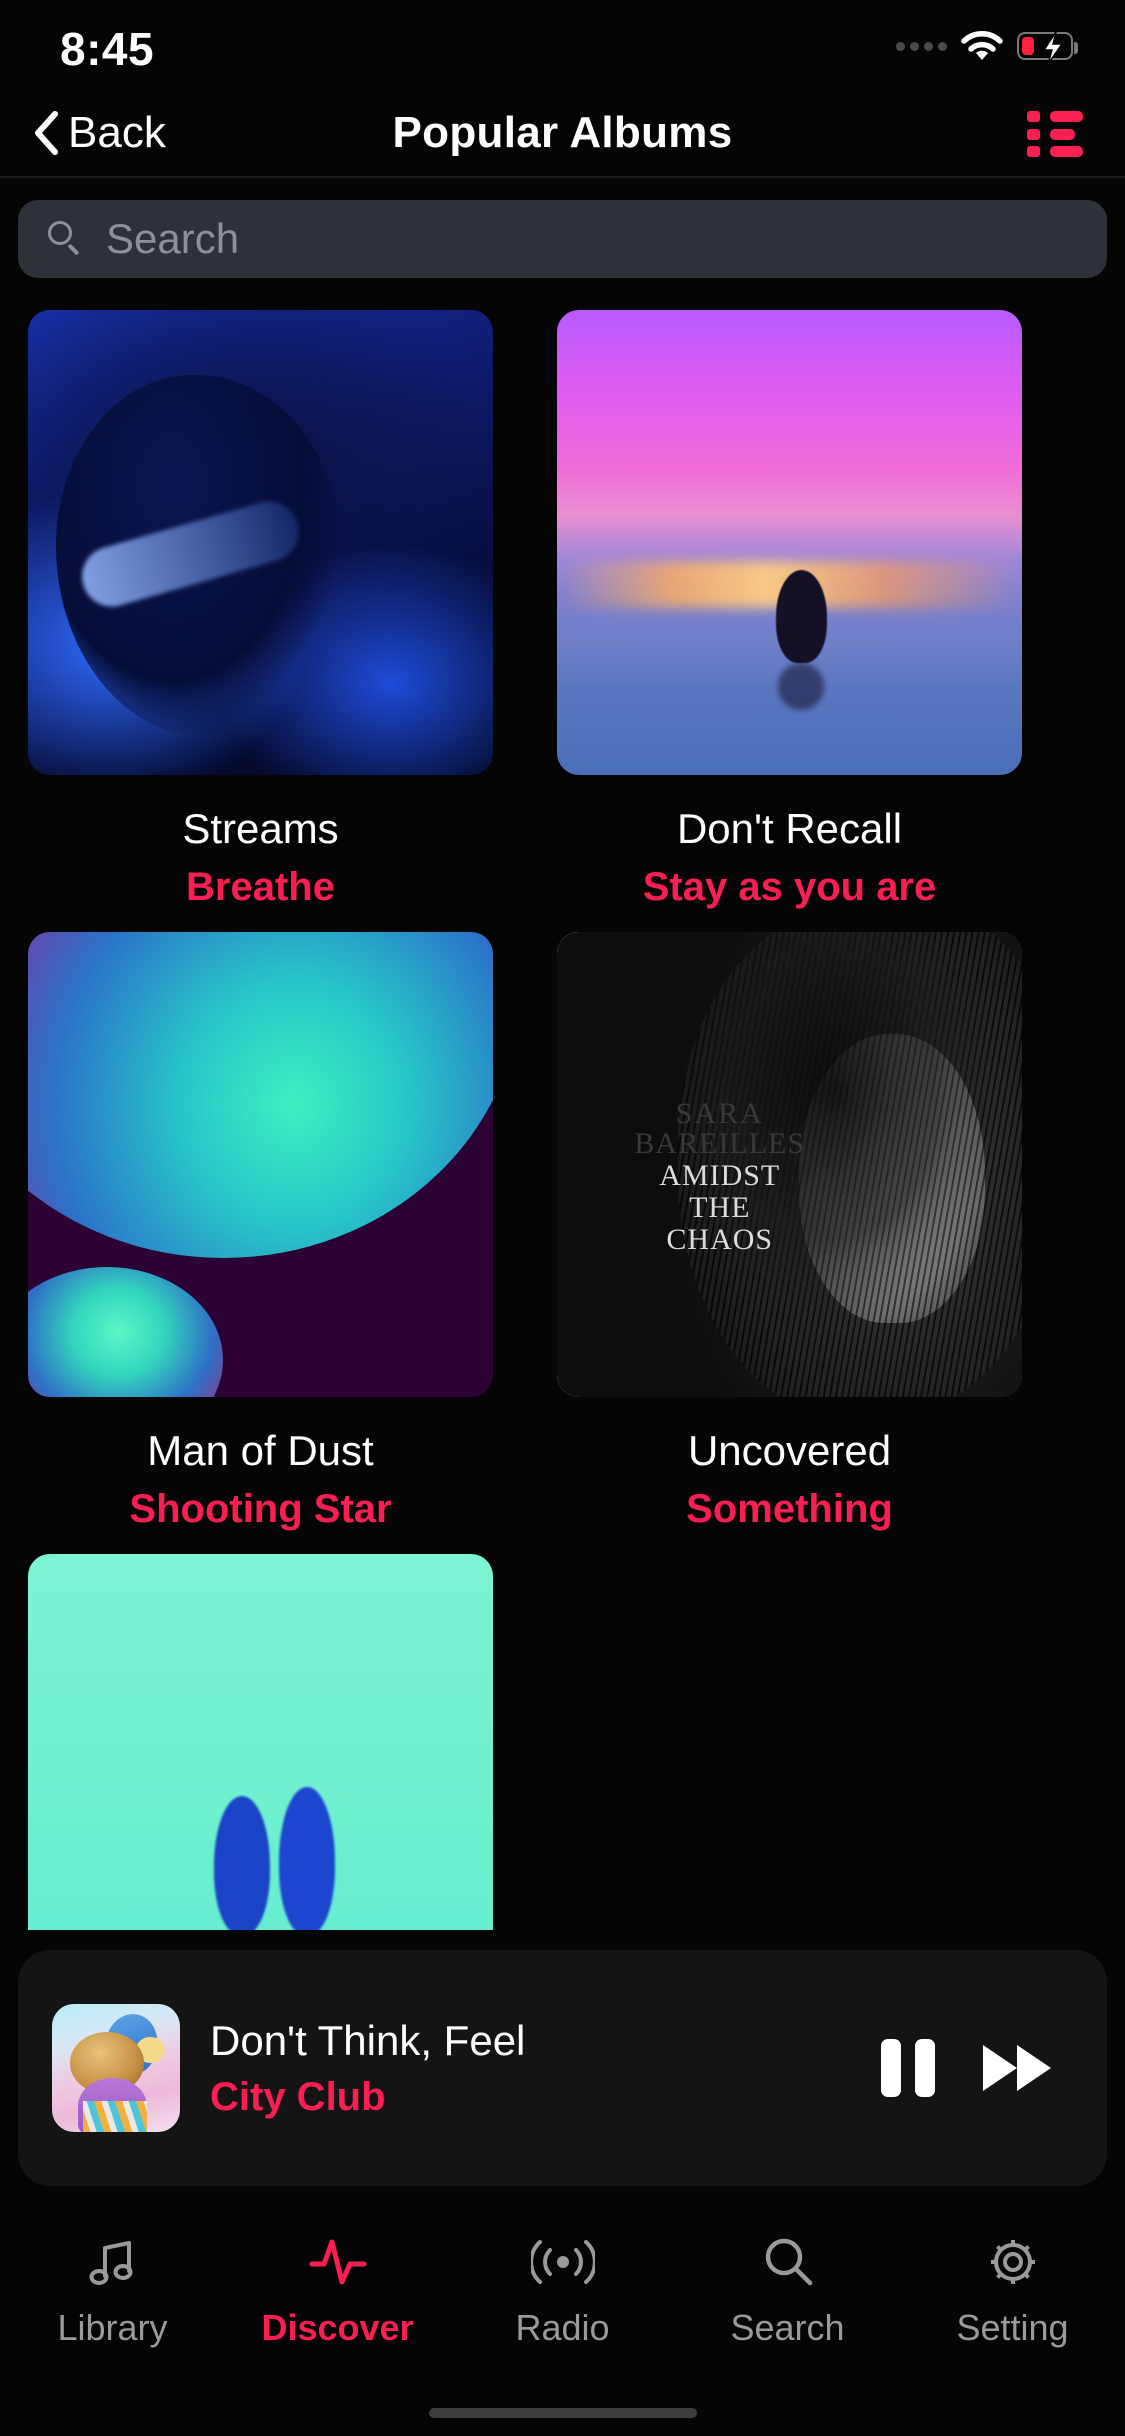 The width and height of the screenshot is (1125, 2436). What do you see at coordinates (1013, 2262) in the screenshot?
I see `gear-icon` at bounding box center [1013, 2262].